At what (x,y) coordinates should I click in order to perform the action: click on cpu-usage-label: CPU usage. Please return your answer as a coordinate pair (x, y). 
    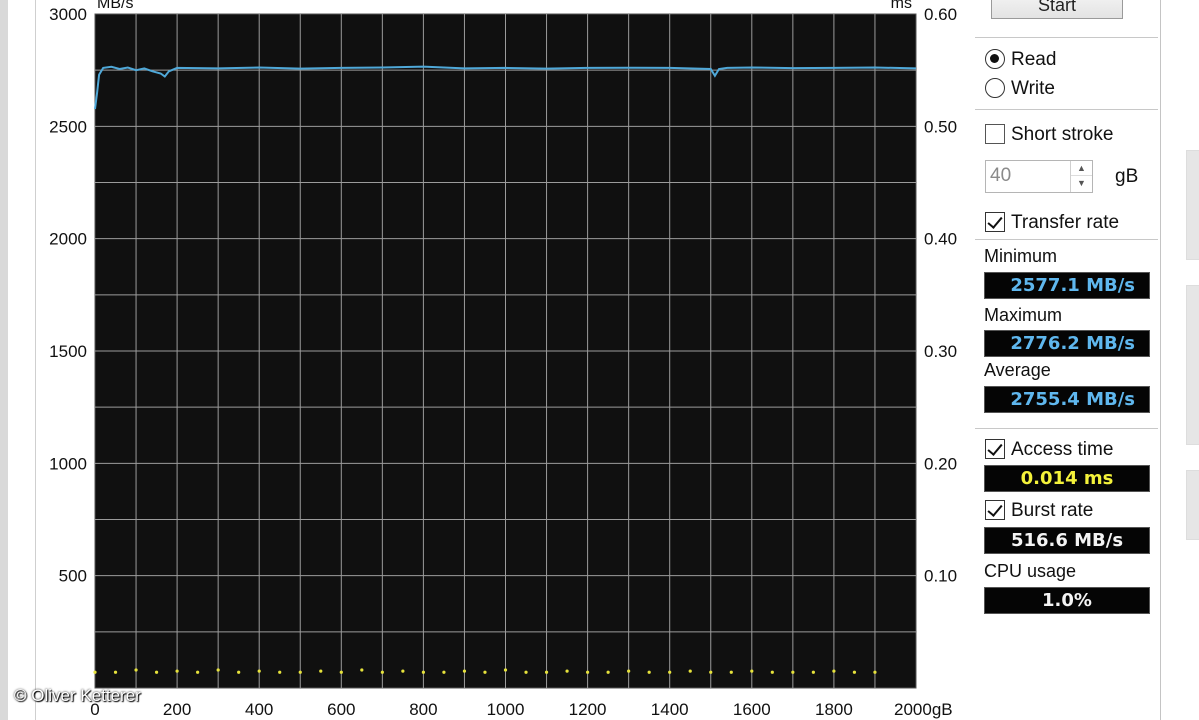
    Looking at the image, I should click on (1030, 571).